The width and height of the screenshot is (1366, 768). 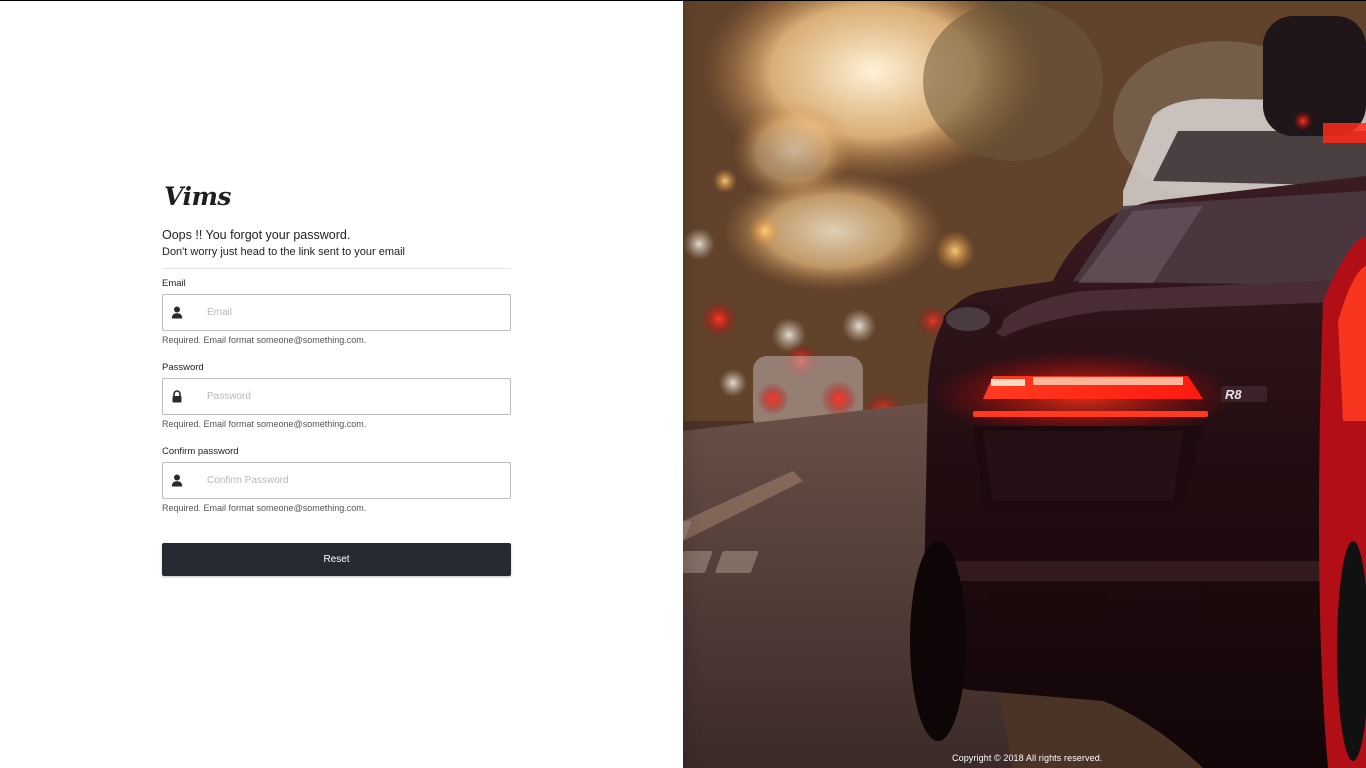 What do you see at coordinates (200, 451) in the screenshot?
I see `confirm-password-label: Confirm password` at bounding box center [200, 451].